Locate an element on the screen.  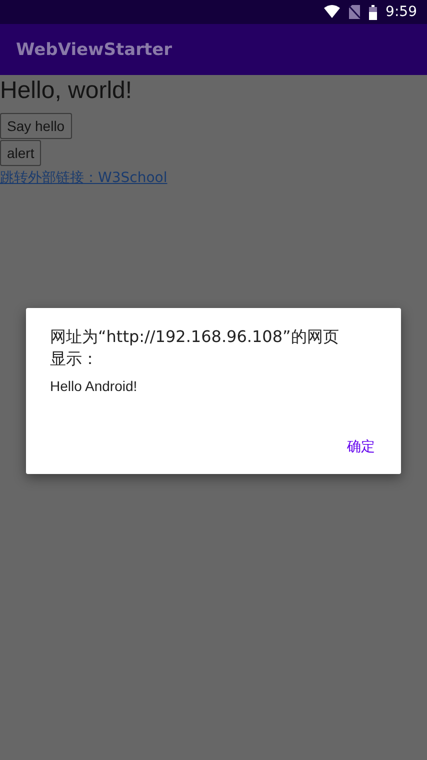
page-heading: Hello, world! is located at coordinates (66, 91).